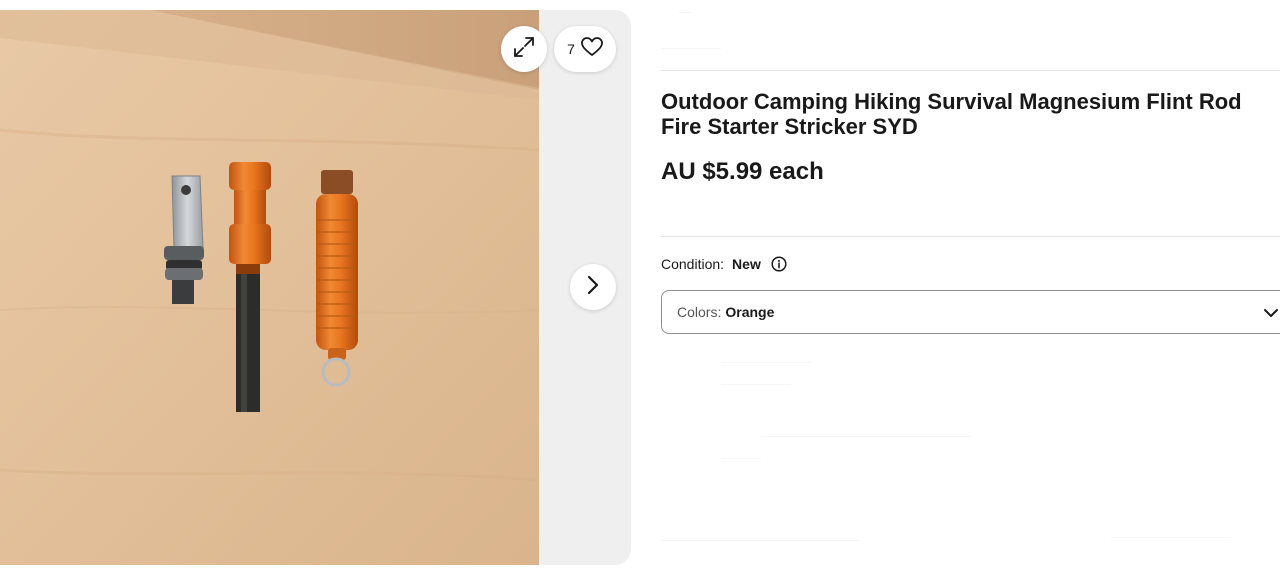 The image size is (1280, 577). I want to click on watch-count: 7, so click(571, 49).